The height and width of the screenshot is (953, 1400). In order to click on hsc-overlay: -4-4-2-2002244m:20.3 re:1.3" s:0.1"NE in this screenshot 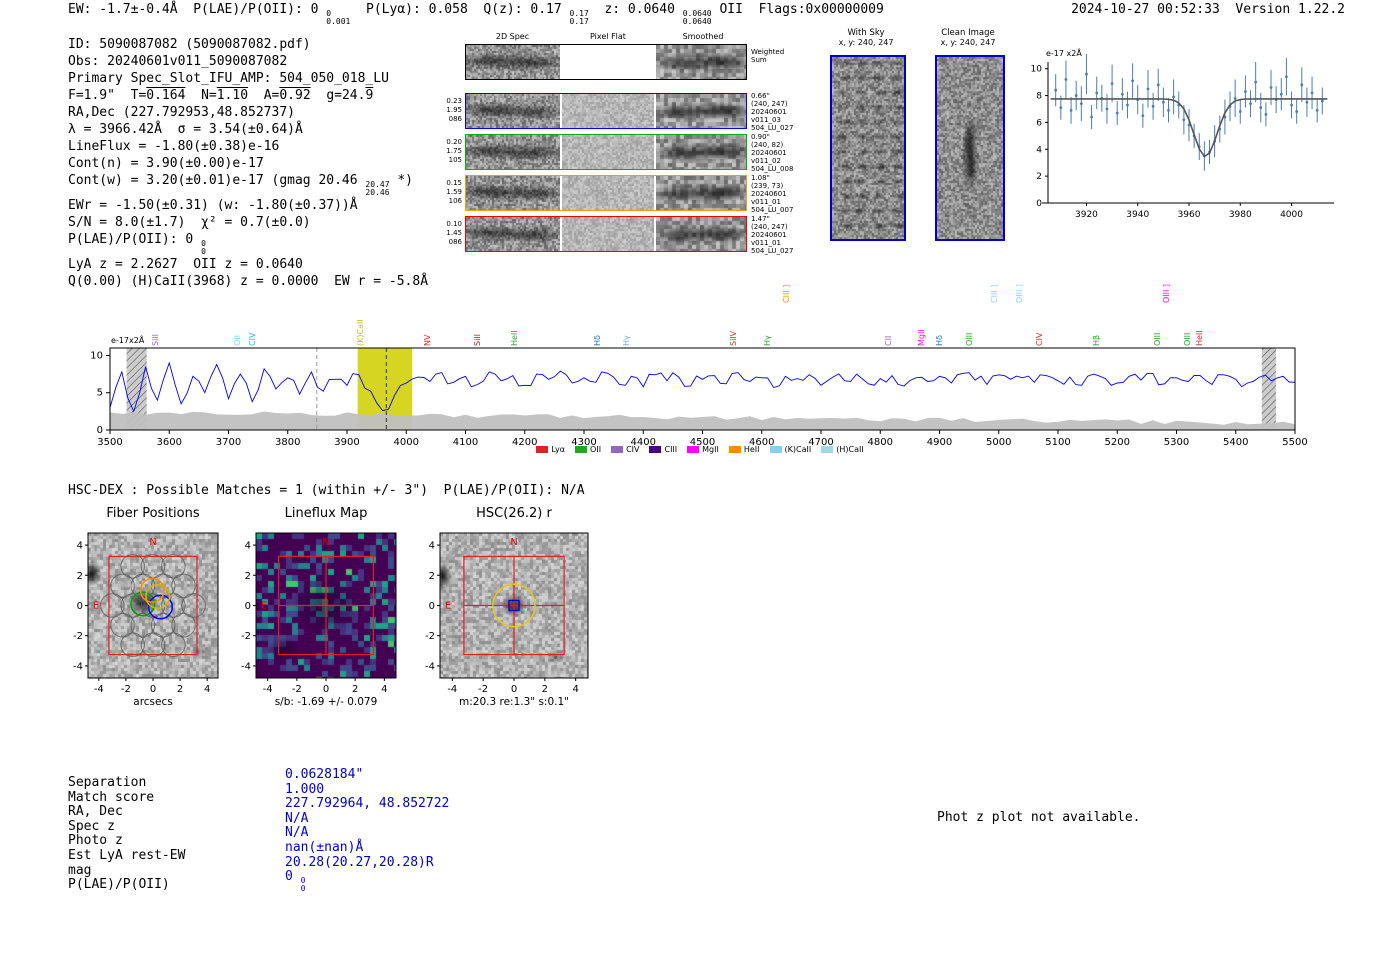, I will do `click(507, 620)`.